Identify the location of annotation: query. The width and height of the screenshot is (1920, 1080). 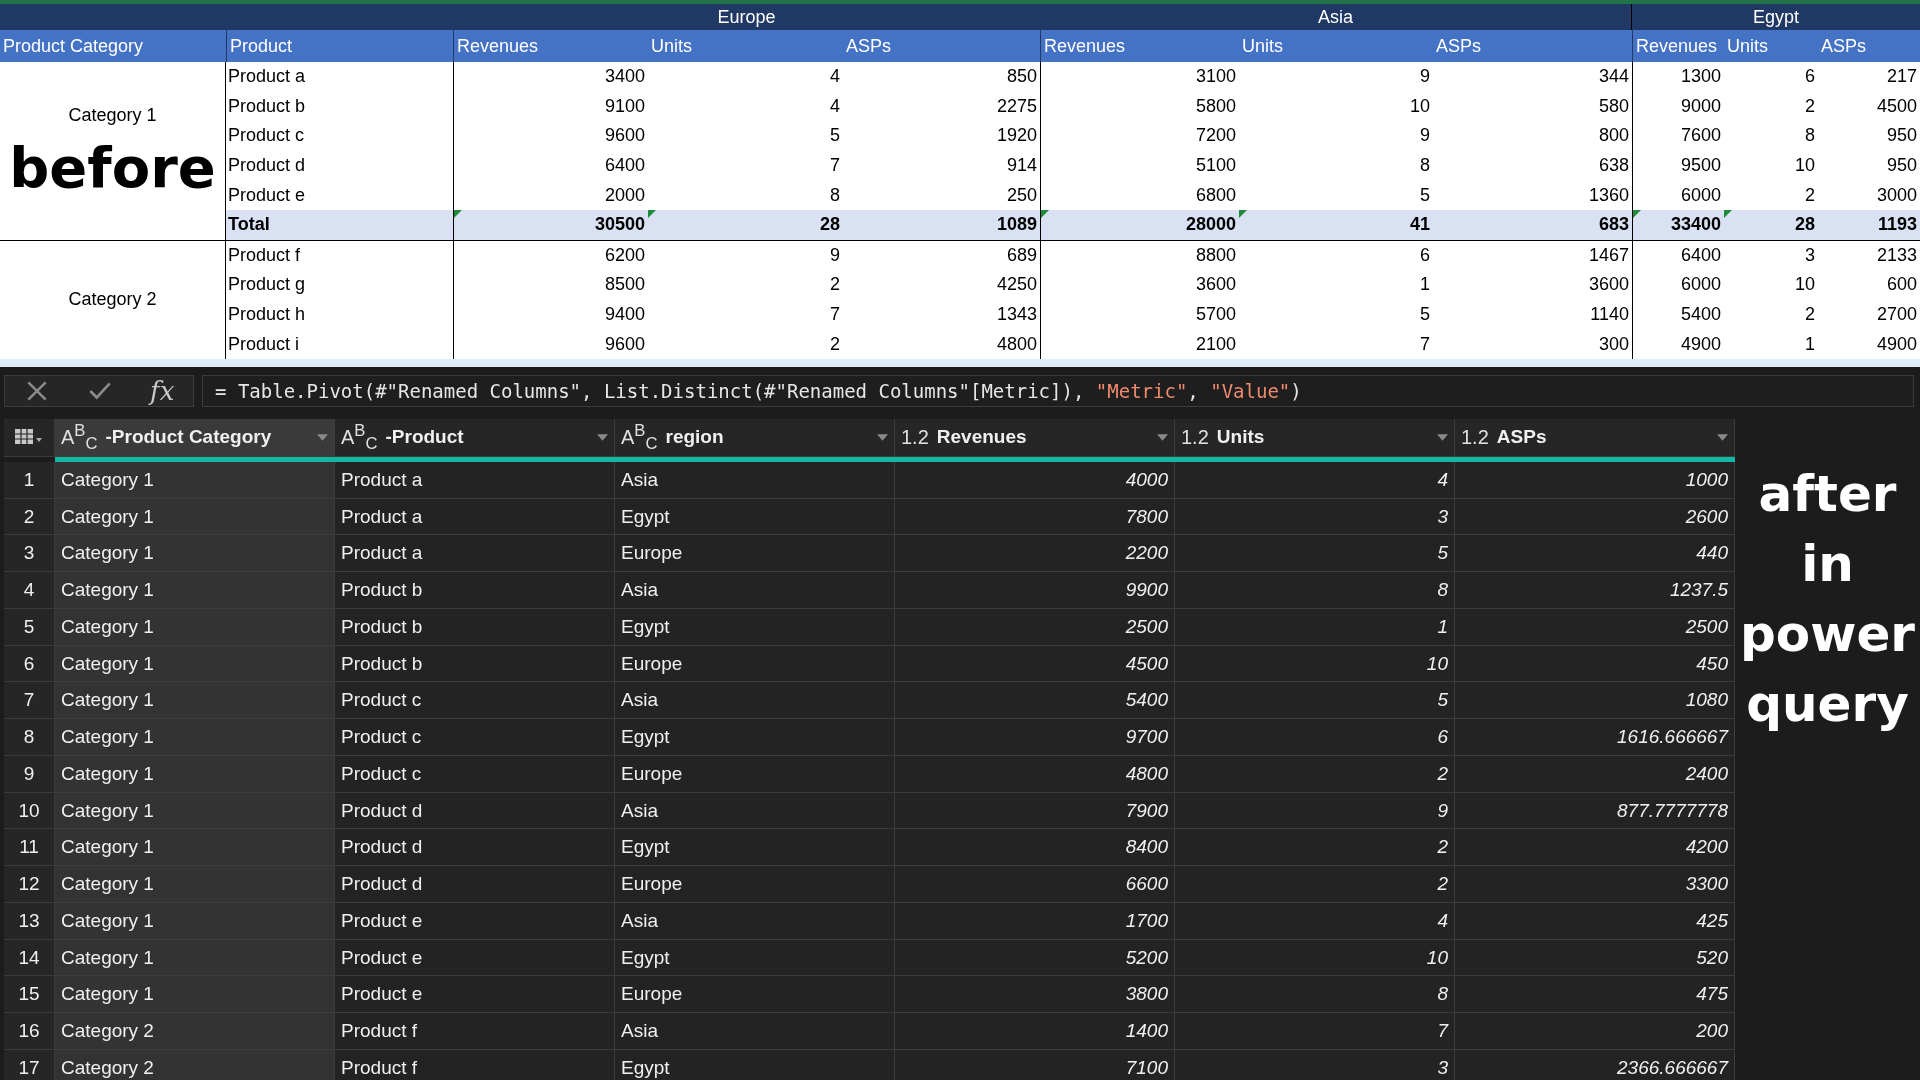
(1827, 704).